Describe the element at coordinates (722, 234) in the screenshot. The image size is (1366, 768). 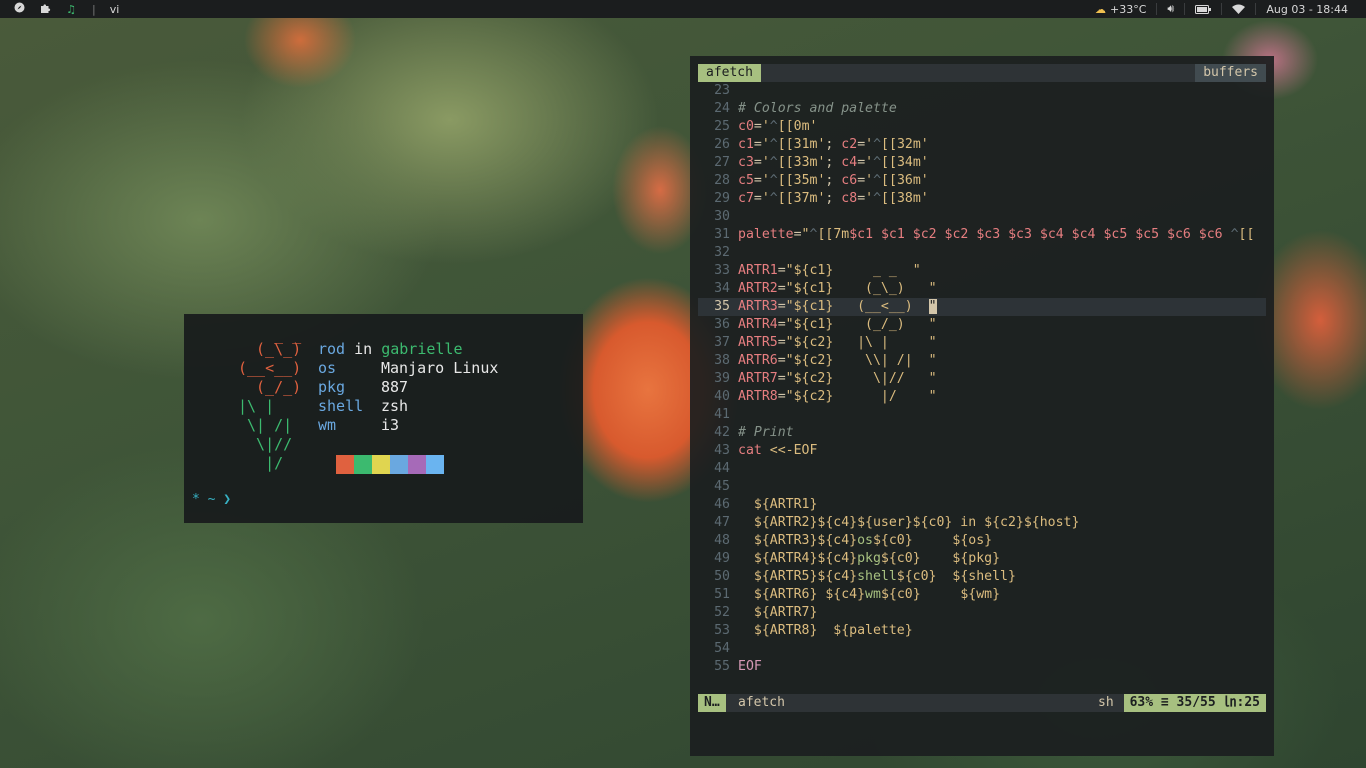
I see `line-number: 31` at that location.